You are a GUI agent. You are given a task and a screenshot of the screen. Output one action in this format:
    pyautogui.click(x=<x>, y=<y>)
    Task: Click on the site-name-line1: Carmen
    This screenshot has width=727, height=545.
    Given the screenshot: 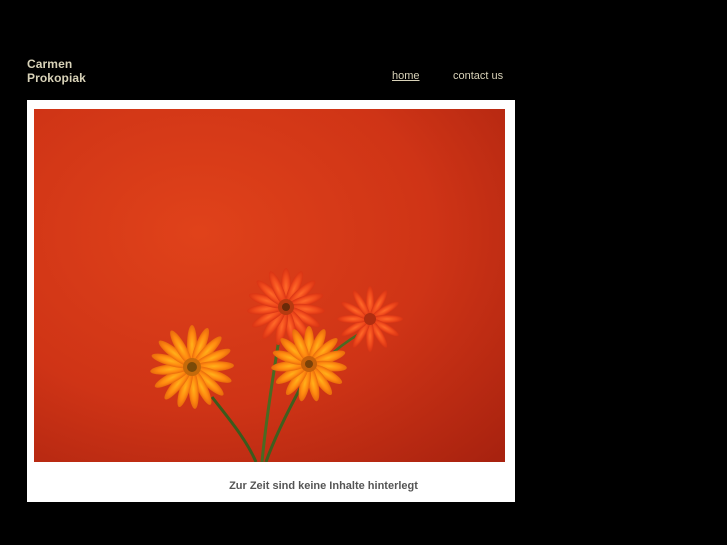 What is the action you would take?
    pyautogui.click(x=50, y=64)
    